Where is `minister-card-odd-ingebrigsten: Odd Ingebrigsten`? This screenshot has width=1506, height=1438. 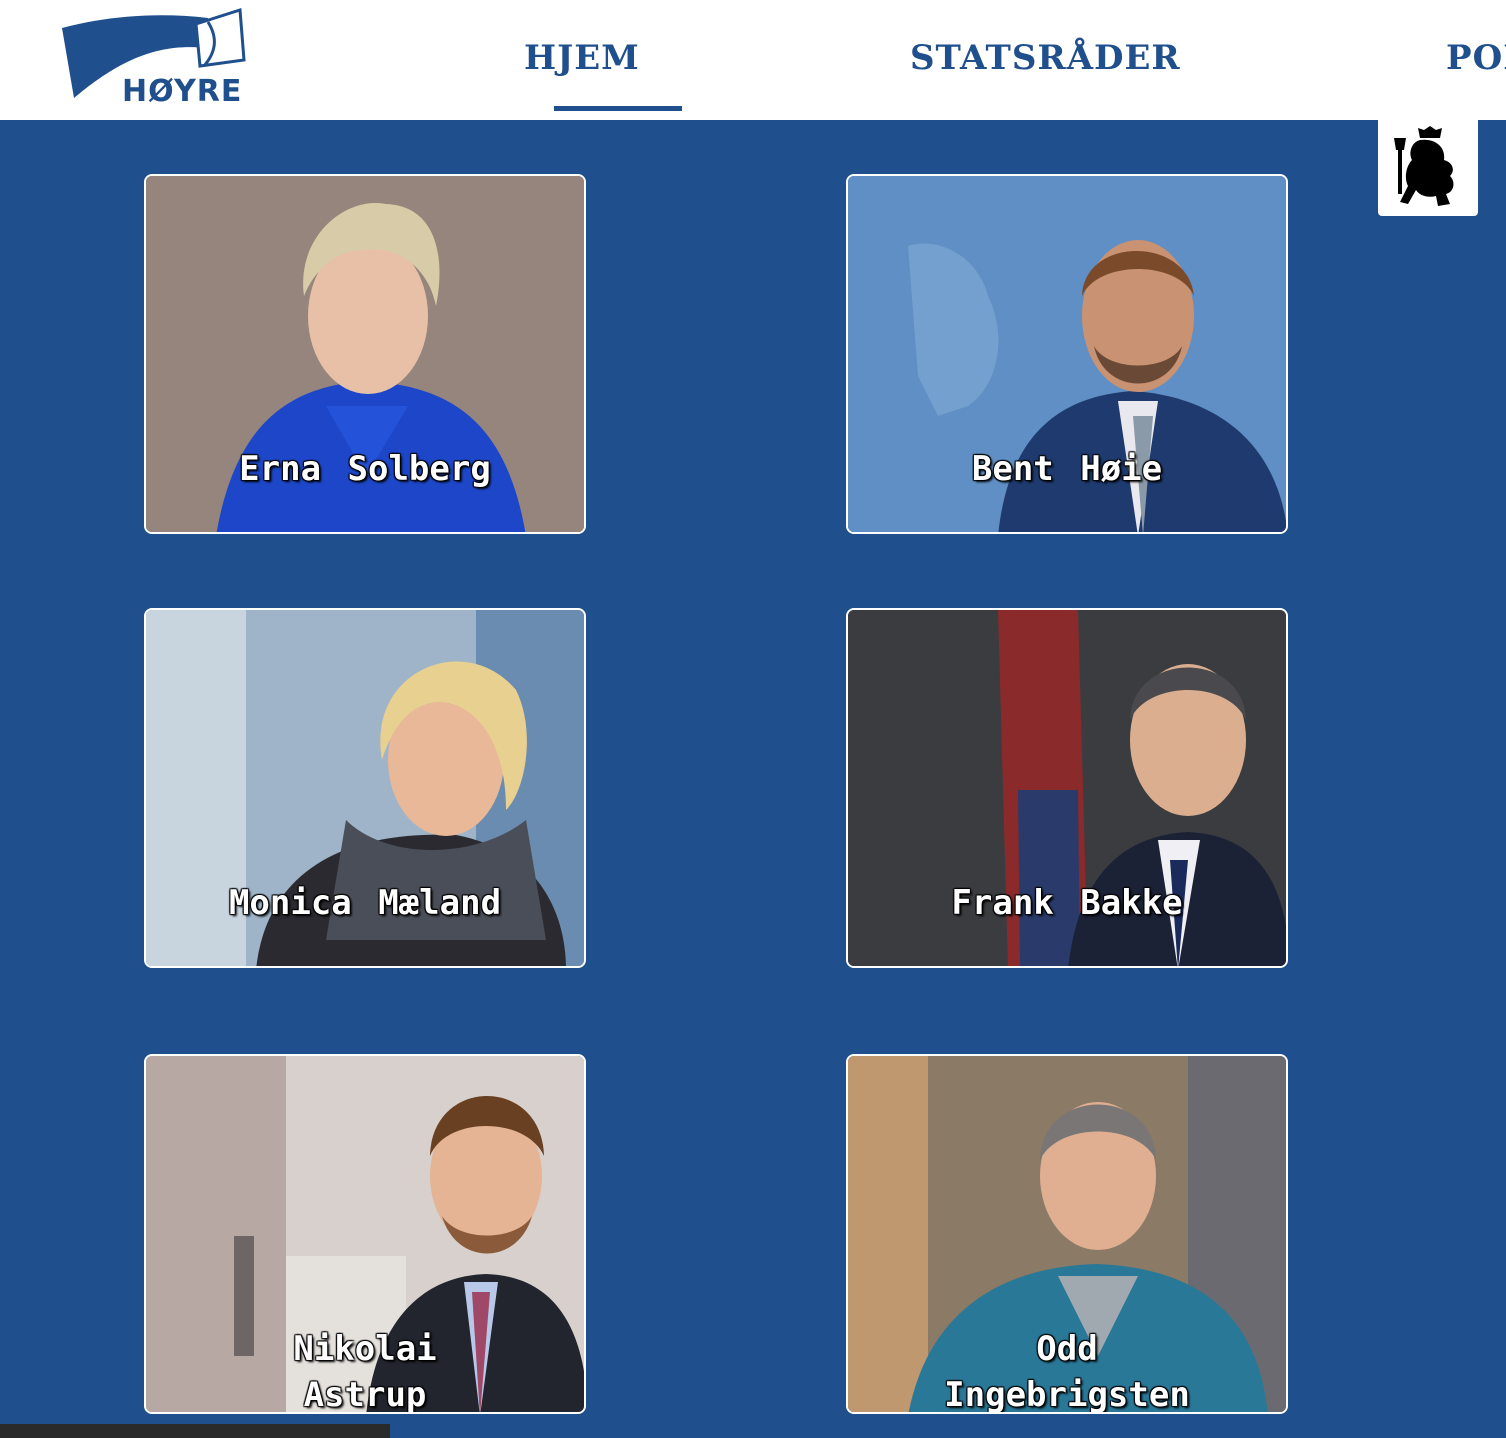
minister-card-odd-ingebrigsten: Odd Ingebrigsten is located at coordinates (1067, 1234).